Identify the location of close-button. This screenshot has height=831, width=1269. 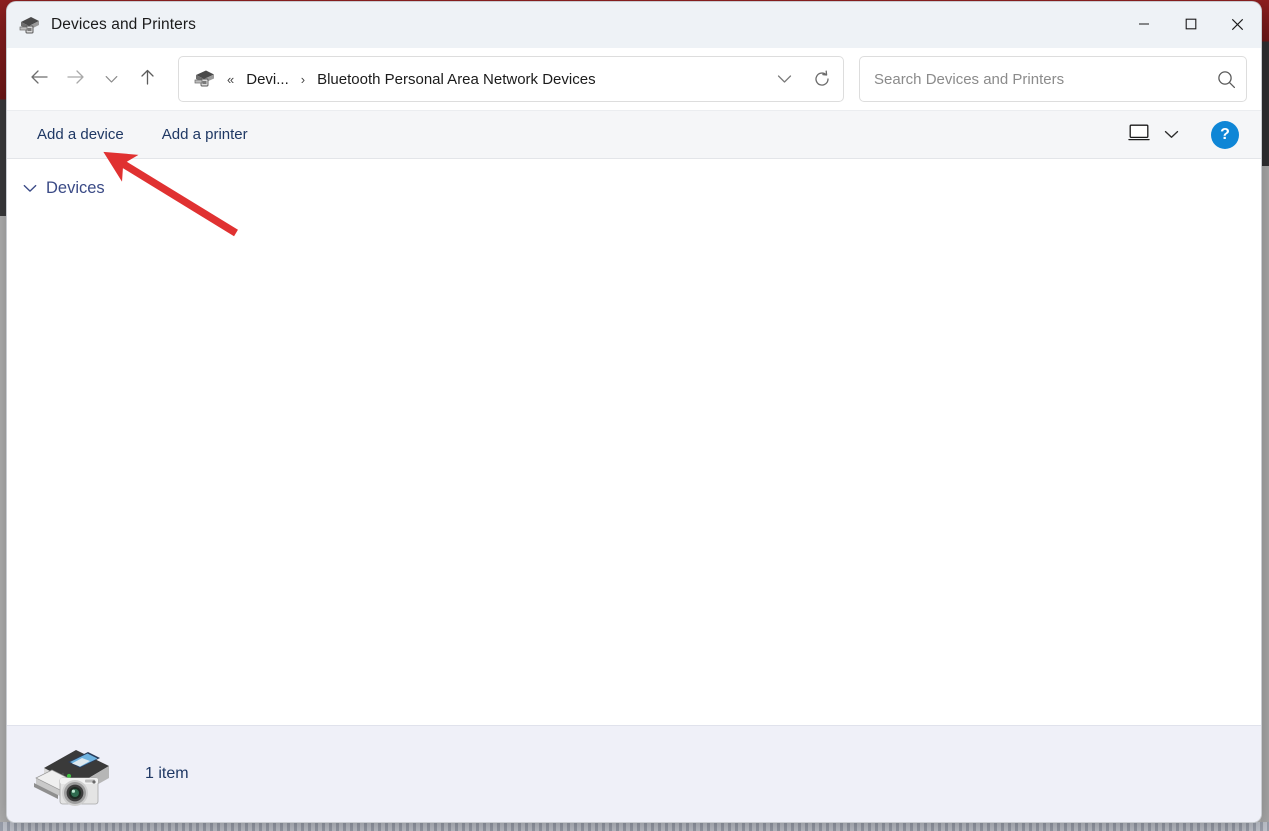
(1237, 25).